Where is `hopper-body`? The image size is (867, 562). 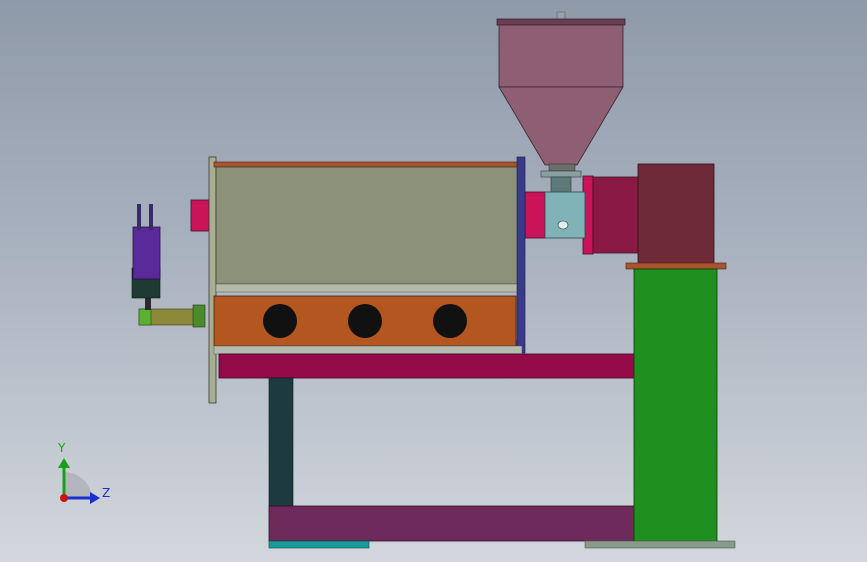
hopper-body is located at coordinates (561, 56).